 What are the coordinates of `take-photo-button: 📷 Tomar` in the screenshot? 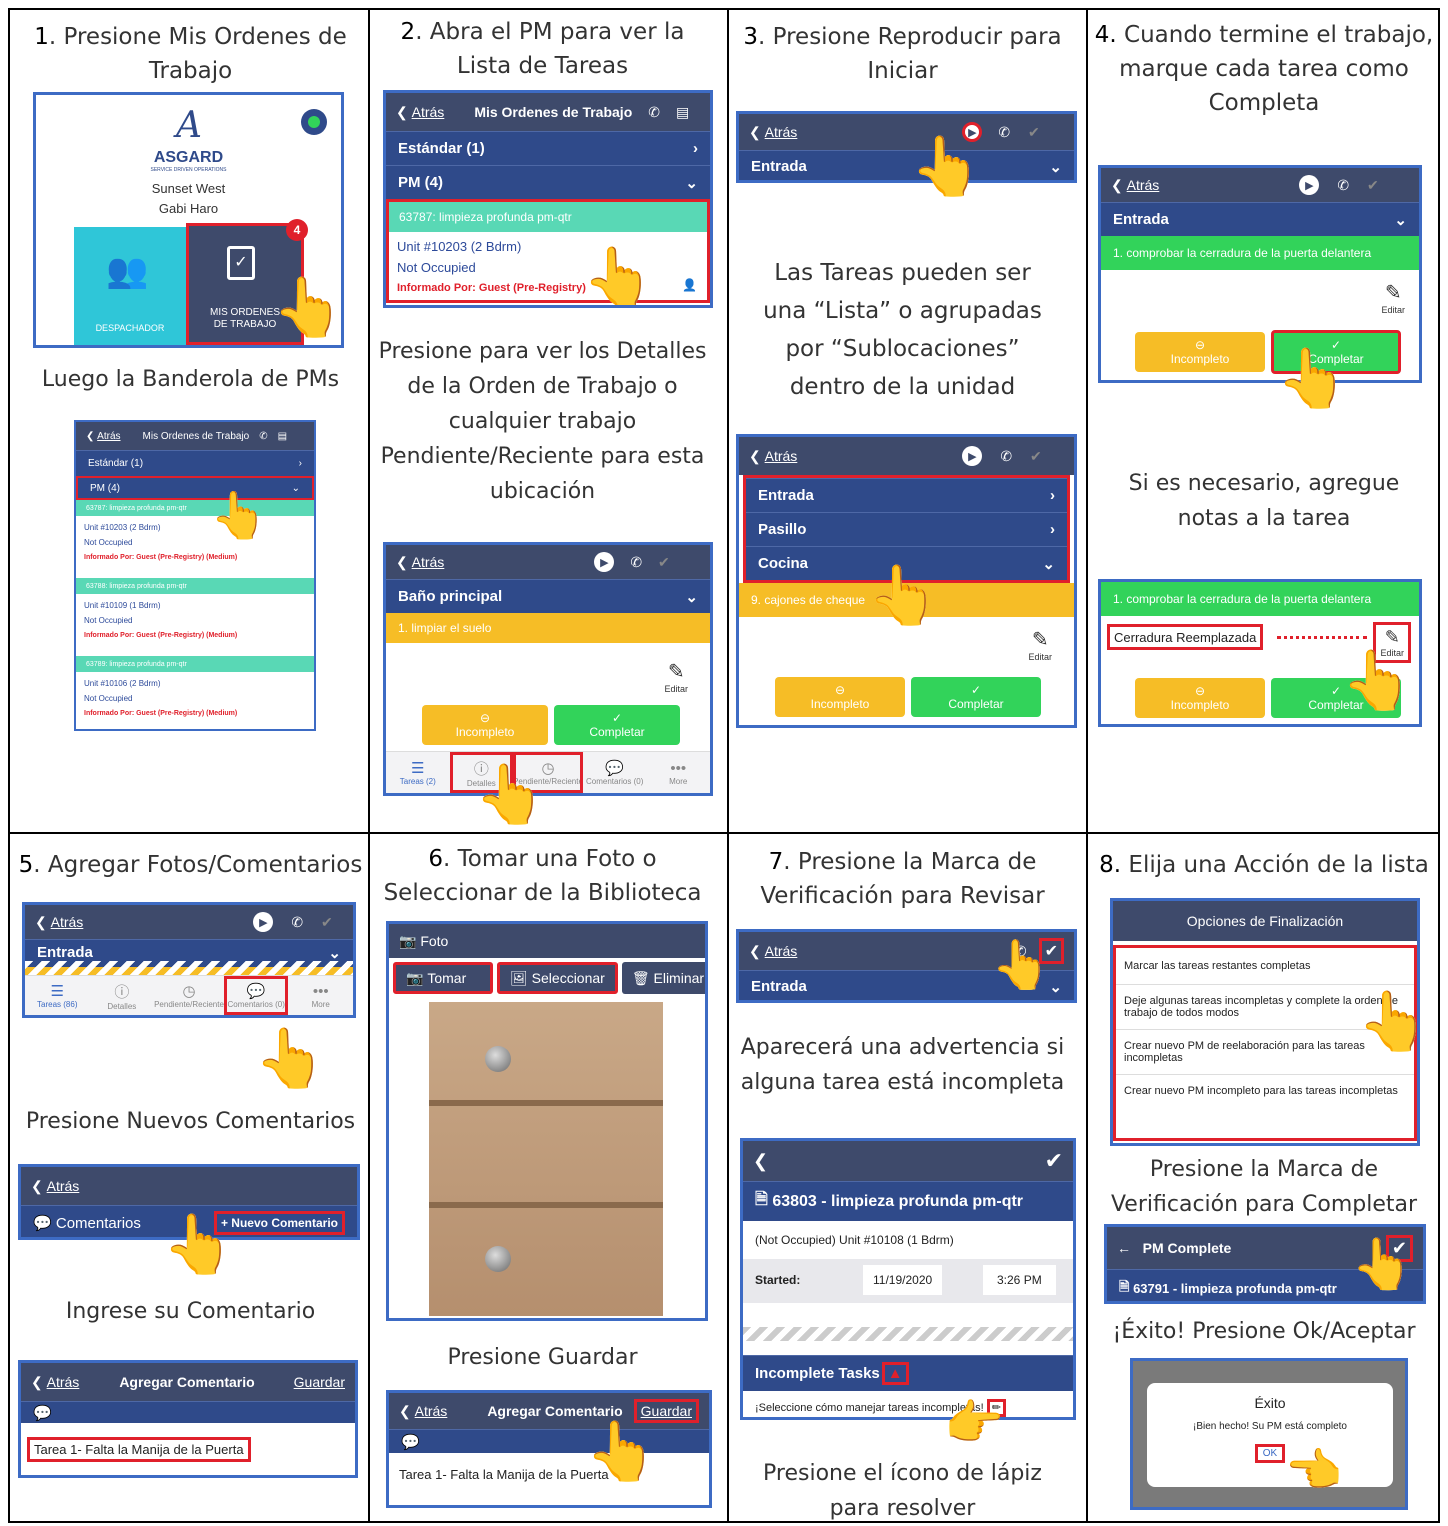 It's located at (443, 978).